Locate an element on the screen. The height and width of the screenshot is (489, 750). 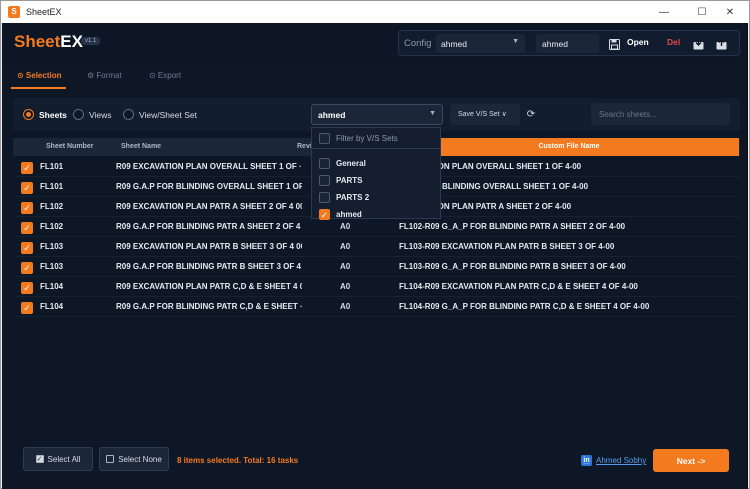
author-link: in Ahmed Sobhy is located at coordinates (613, 460).